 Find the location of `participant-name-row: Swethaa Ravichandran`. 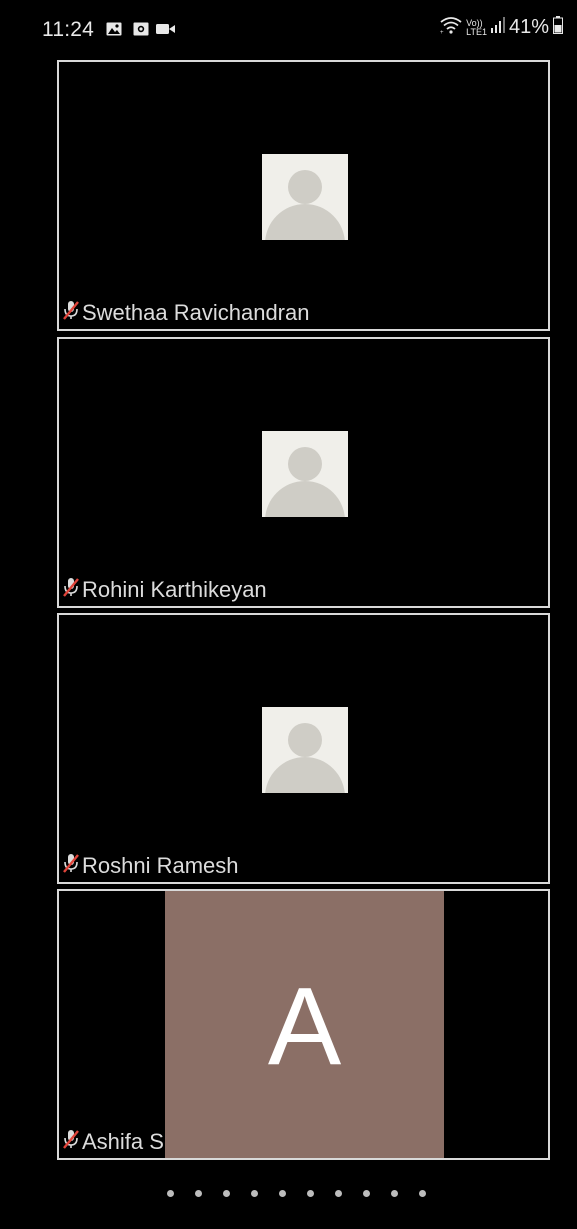

participant-name-row: Swethaa Ravichandran is located at coordinates (185, 312).